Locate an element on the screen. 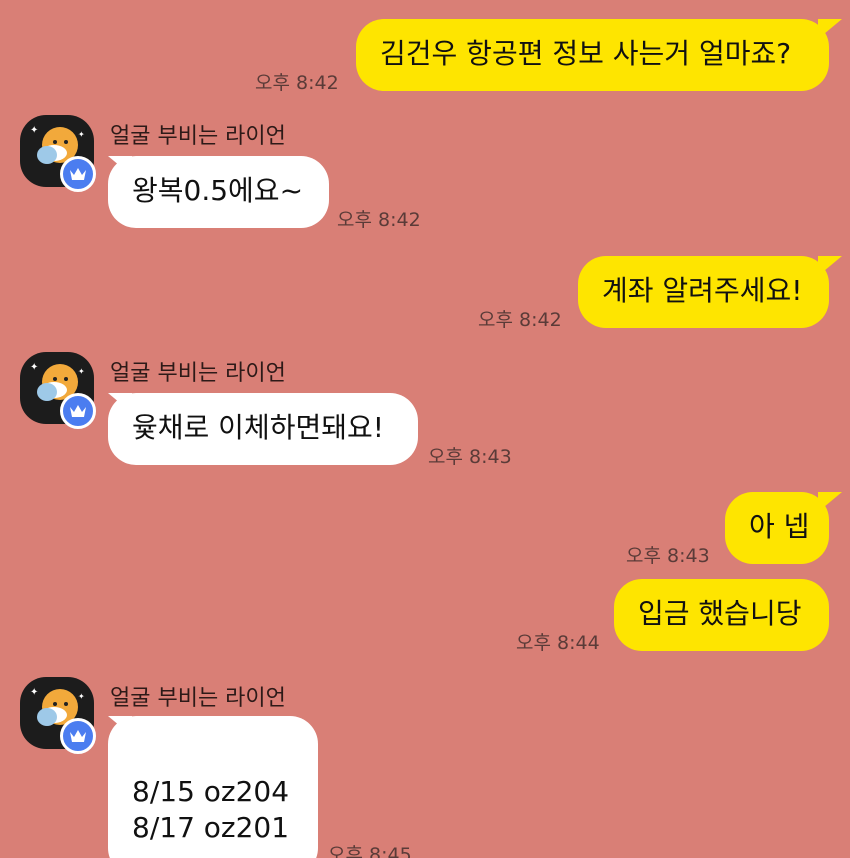  message-time: 오후 8:44 is located at coordinates (558, 643).